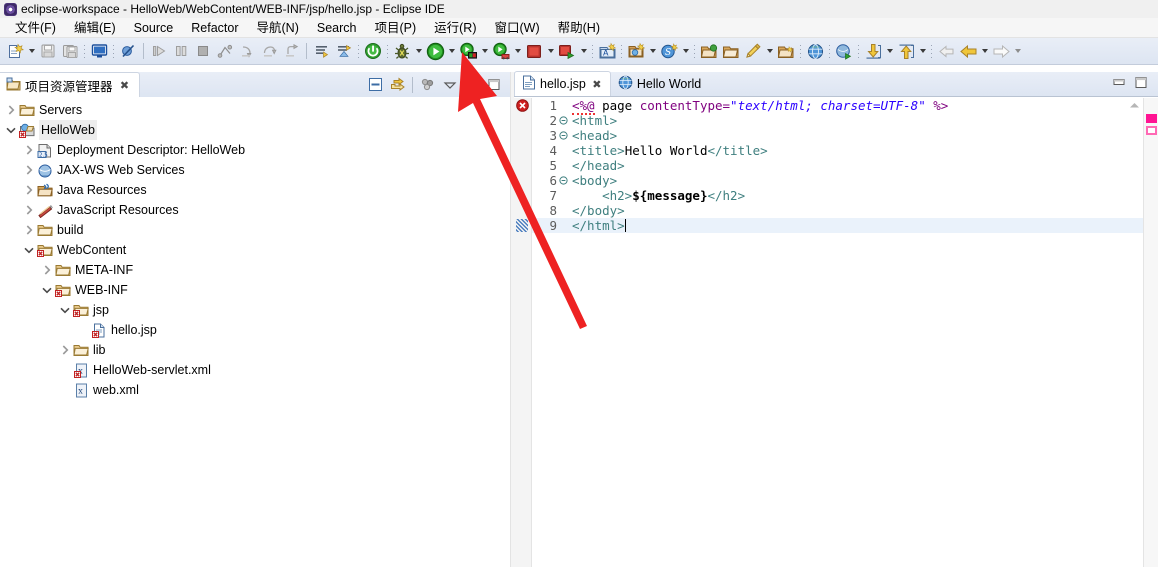  I want to click on profile-dropdown-arrow, so click(517, 51).